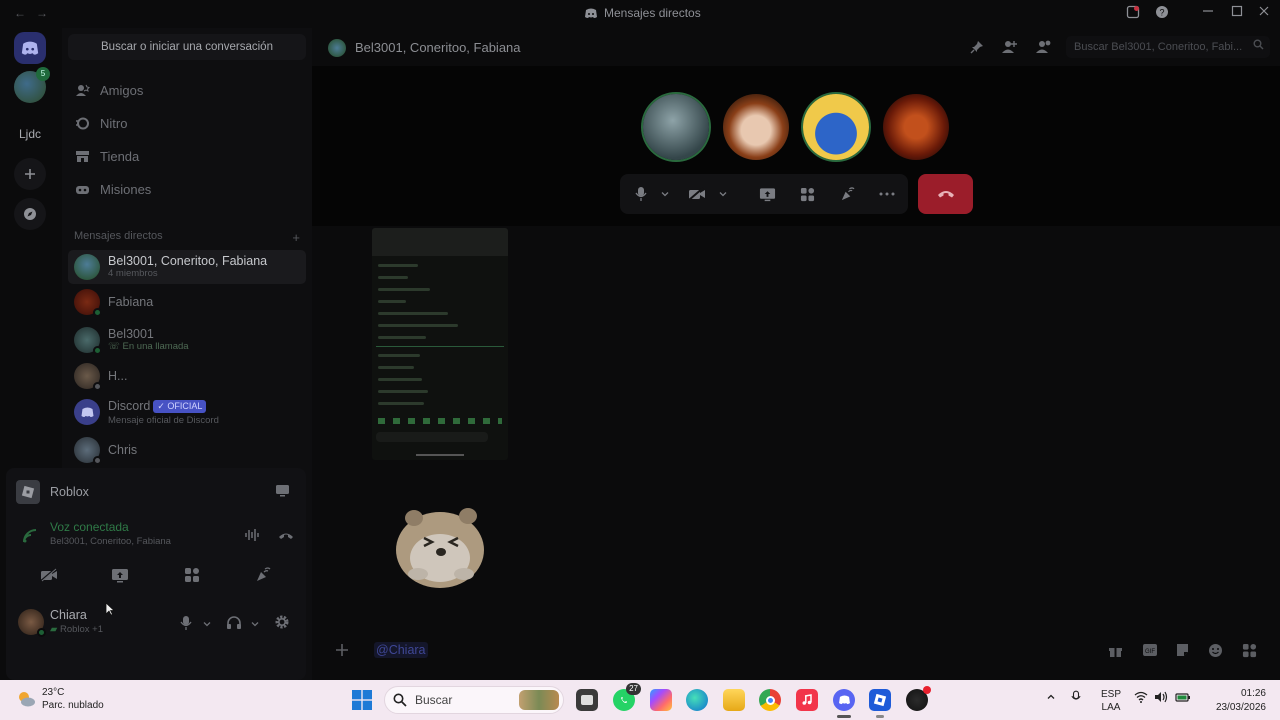 Image resolution: width=1280 pixels, height=720 pixels. I want to click on attach-plus-icon, so click(342, 652).